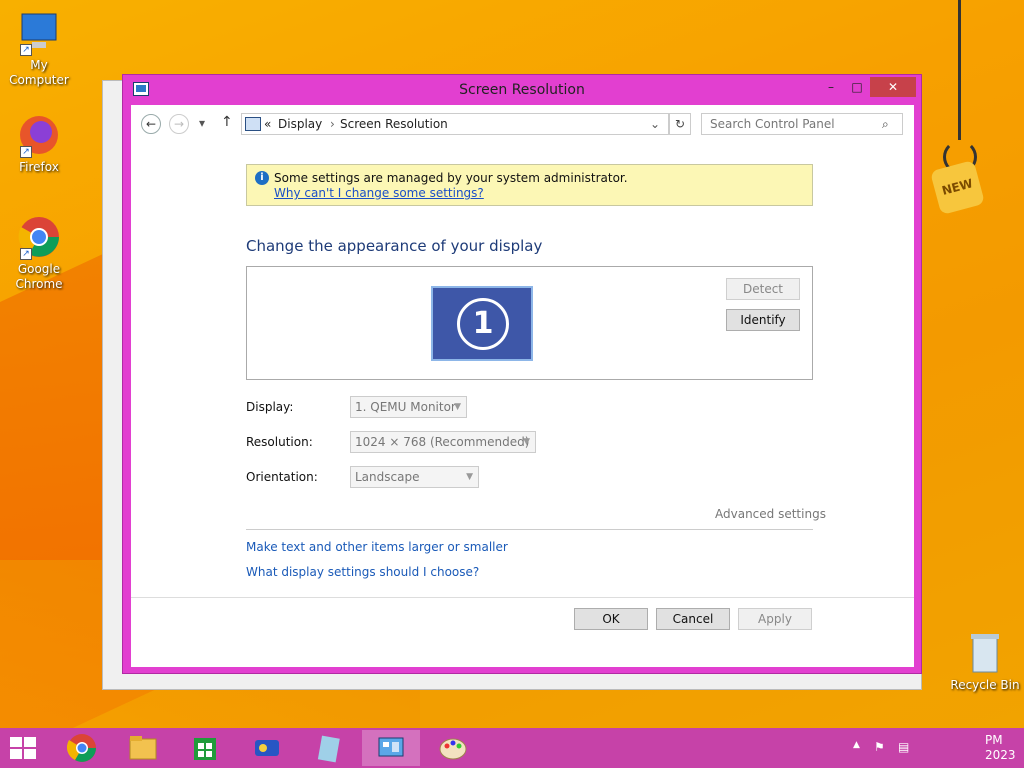  What do you see at coordinates (512, 748) in the screenshot?
I see `taskbar: ▲ ⚑ ▤` at bounding box center [512, 748].